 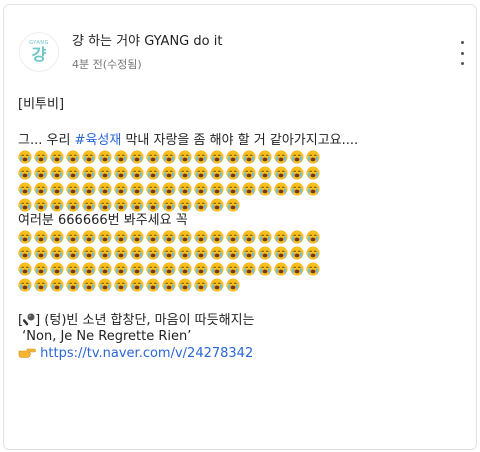 What do you see at coordinates (146, 353) in the screenshot?
I see `video-link: https://tv.naver.com/v/24278342` at bounding box center [146, 353].